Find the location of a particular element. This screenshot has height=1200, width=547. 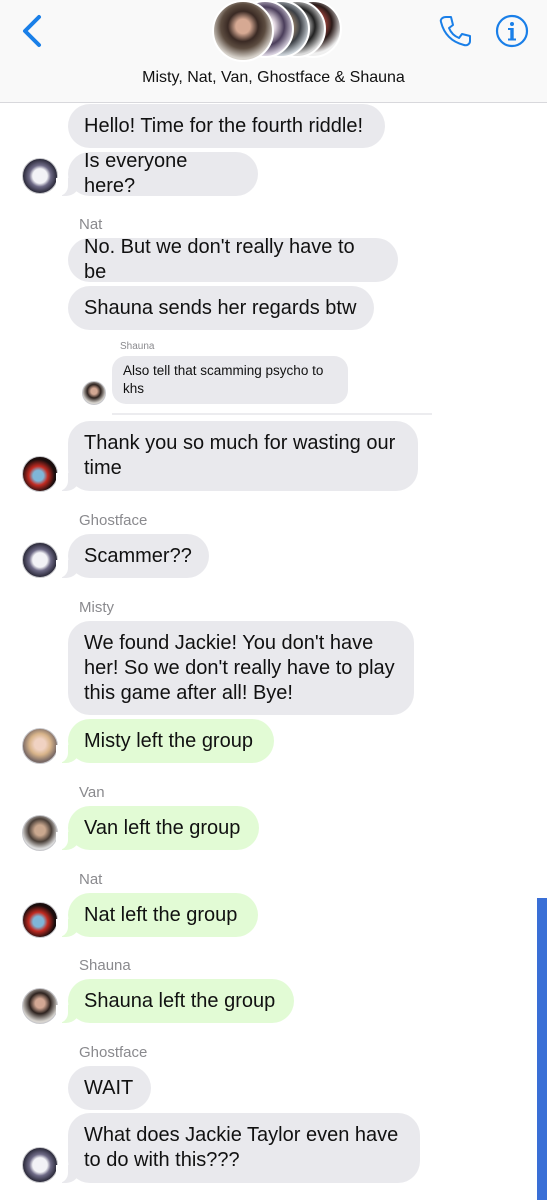

scrollbar is located at coordinates (542, 1049).